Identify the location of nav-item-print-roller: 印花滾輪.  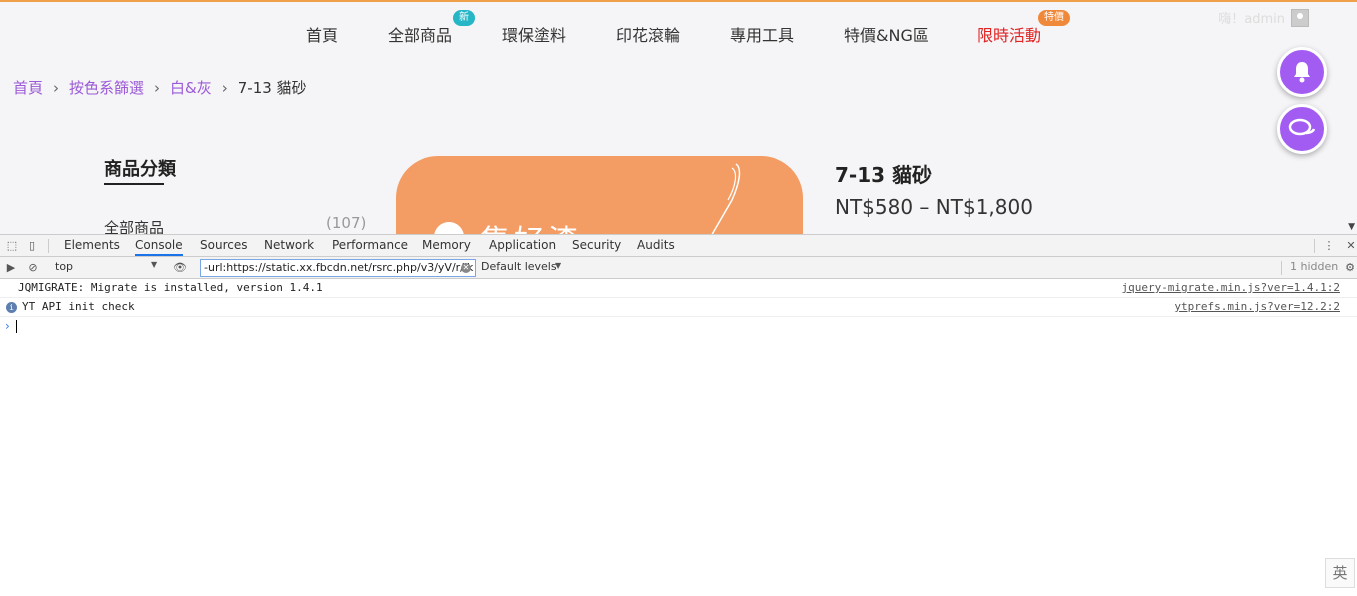
(648, 34).